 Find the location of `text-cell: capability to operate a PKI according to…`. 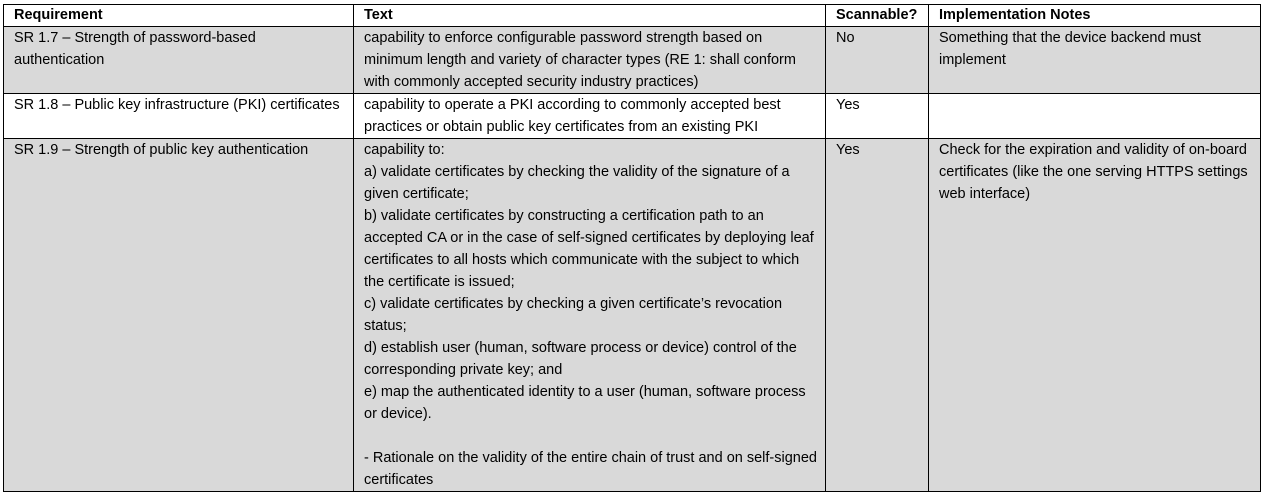

text-cell: capability to operate a PKI according to… is located at coordinates (589, 116).